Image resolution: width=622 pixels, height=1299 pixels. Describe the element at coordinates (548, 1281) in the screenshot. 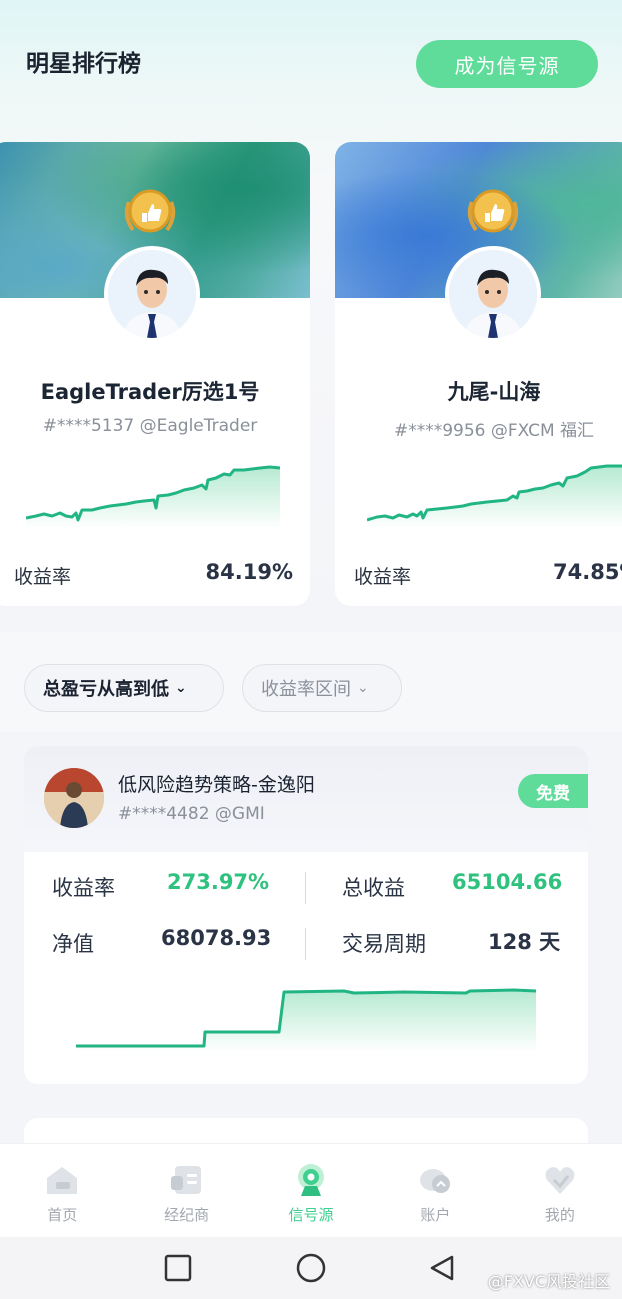

I see `watermark: @FXVC风投社区` at that location.